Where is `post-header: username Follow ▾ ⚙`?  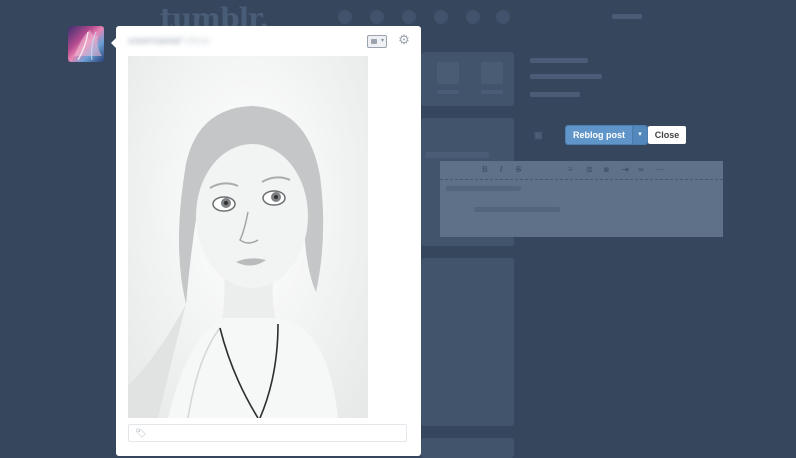
post-header: username Follow ▾ ⚙ is located at coordinates (268, 40).